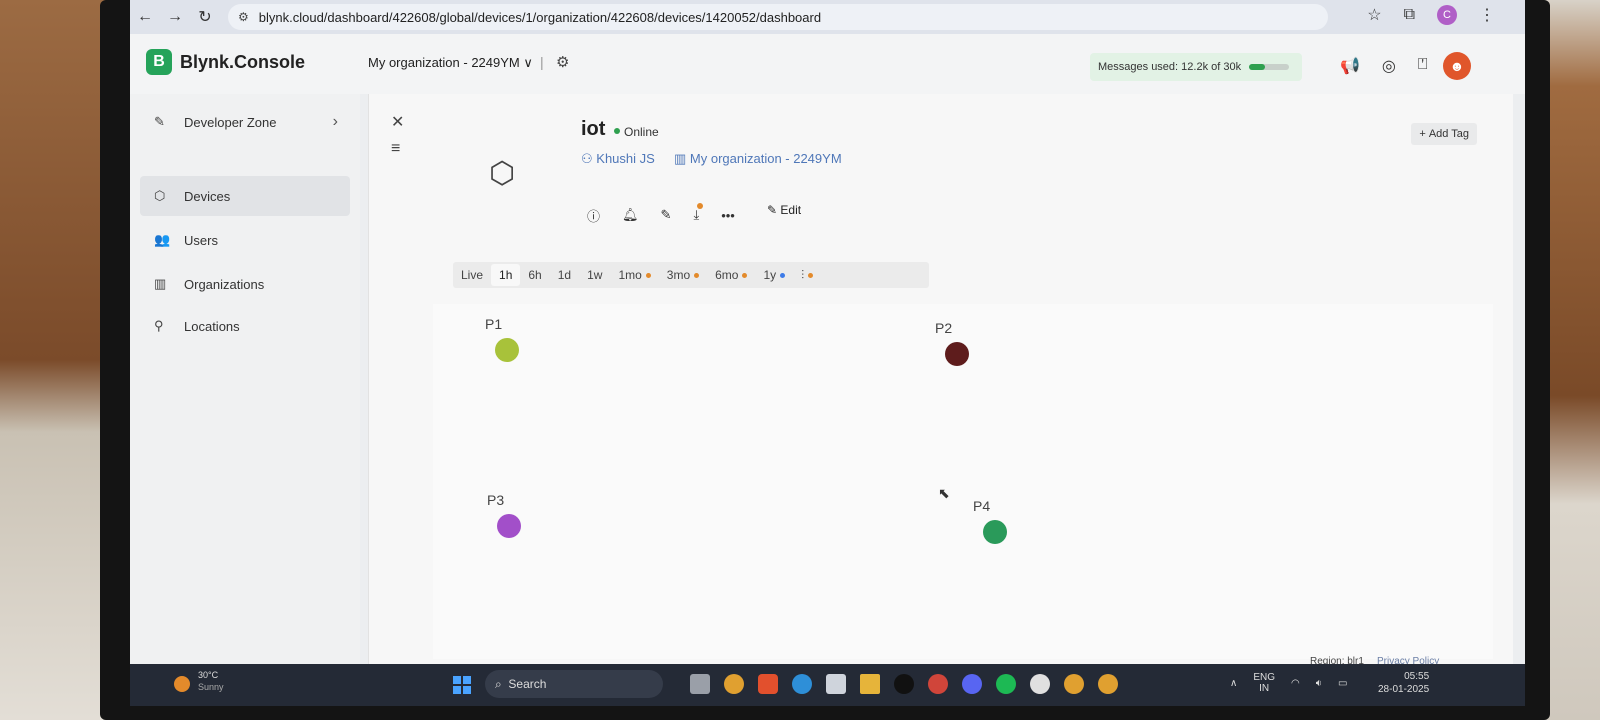 Image resolution: width=1600 pixels, height=720 pixels. Describe the element at coordinates (1074, 684) in the screenshot. I see `chrome-profile-icon` at that location.